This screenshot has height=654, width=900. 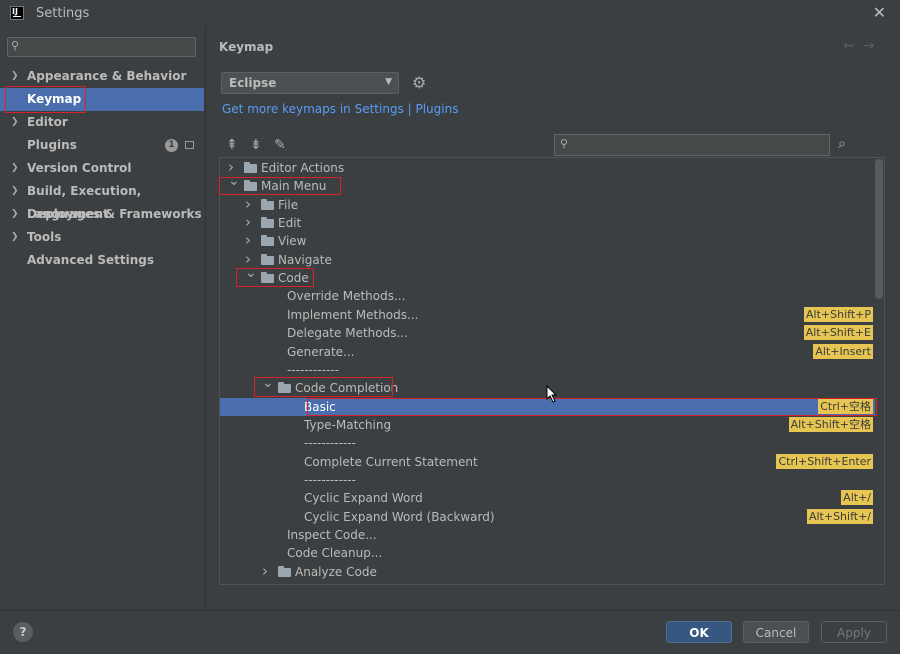 I want to click on sidebar-item-keymap: Keymap, so click(x=102, y=99).